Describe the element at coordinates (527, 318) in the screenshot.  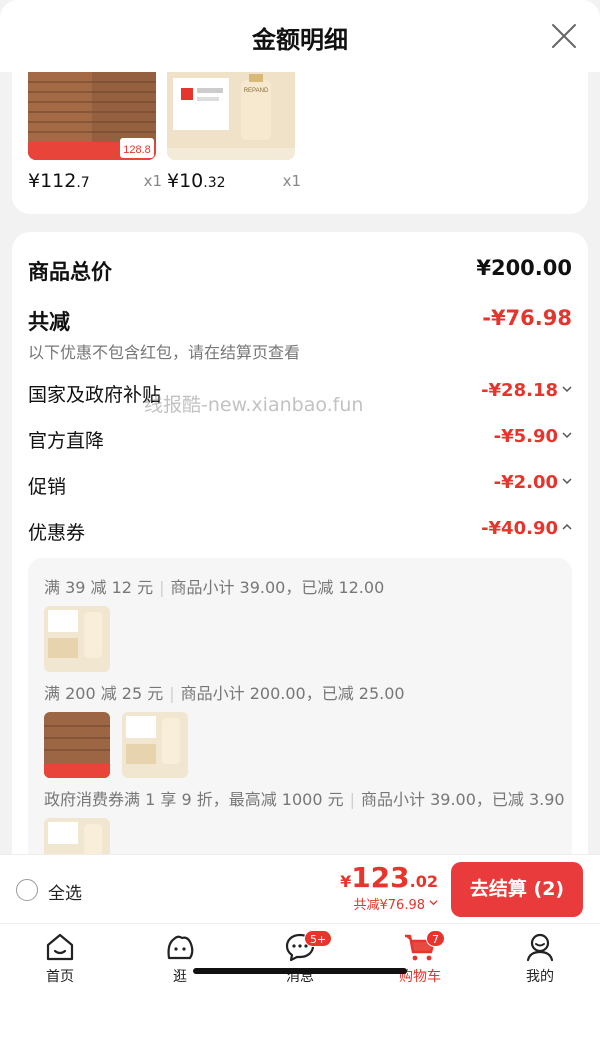
I see `discount-total-value: -¥76.98` at that location.